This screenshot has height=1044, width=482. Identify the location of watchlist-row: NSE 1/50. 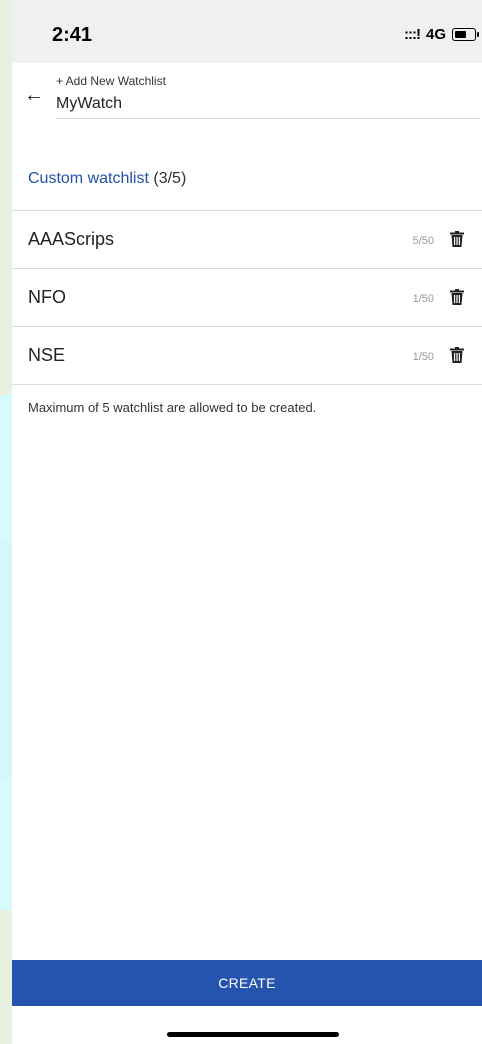
(247, 355).